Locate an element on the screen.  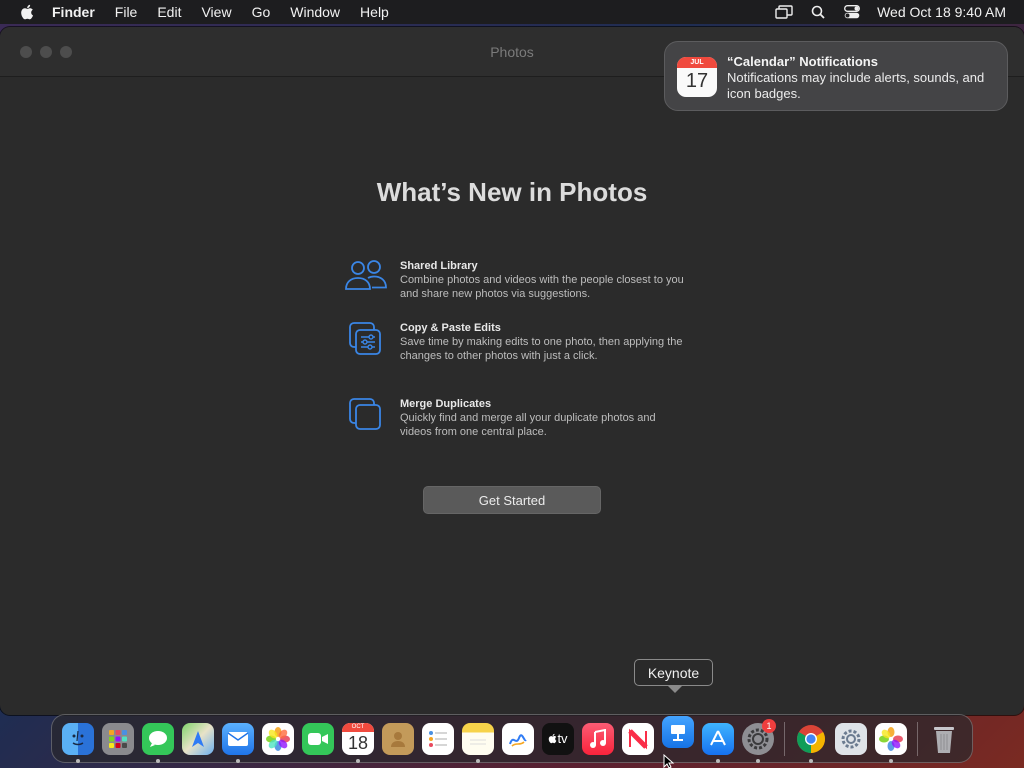
page-title: What’s New in Photos is located at coordinates (512, 192).